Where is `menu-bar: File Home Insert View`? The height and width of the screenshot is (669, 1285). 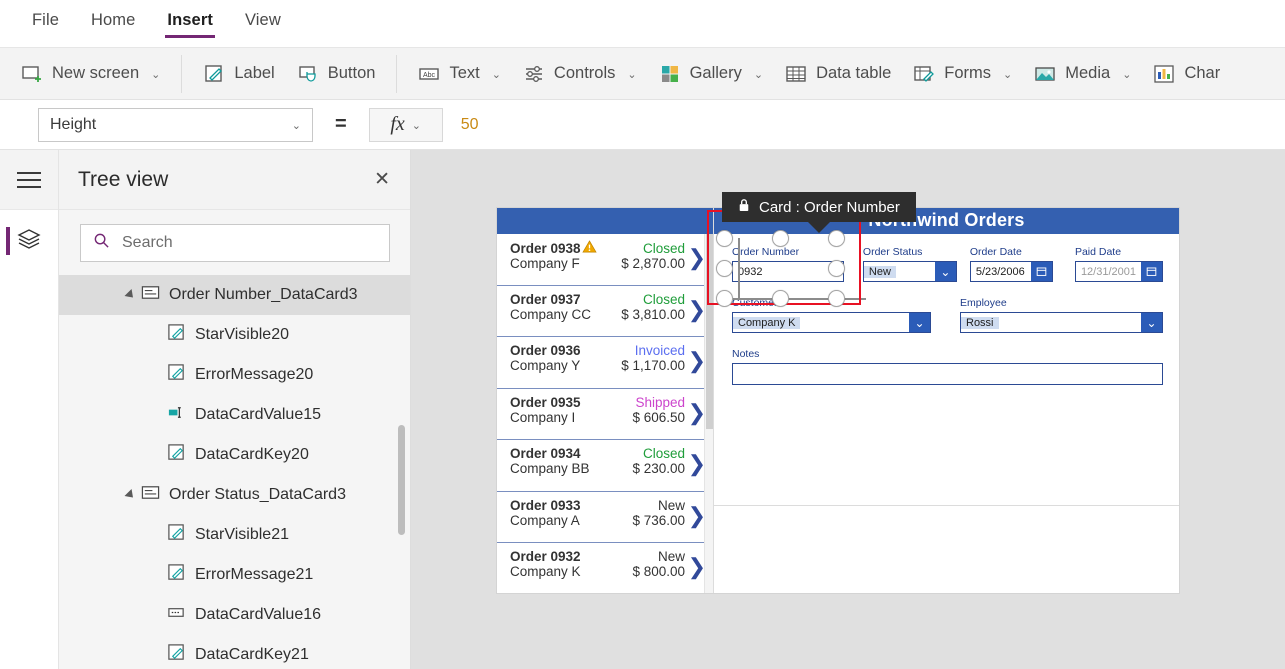
menu-bar: File Home Insert View is located at coordinates (642, 24).